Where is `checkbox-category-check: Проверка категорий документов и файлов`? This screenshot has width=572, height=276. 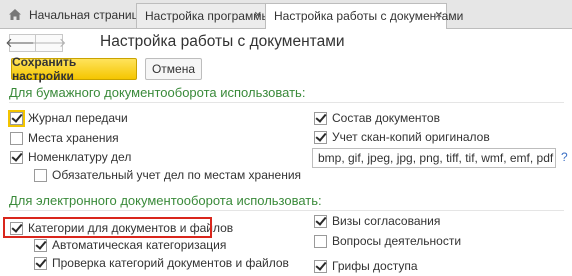 checkbox-category-check: Проверка категорий документов и файлов is located at coordinates (161, 263).